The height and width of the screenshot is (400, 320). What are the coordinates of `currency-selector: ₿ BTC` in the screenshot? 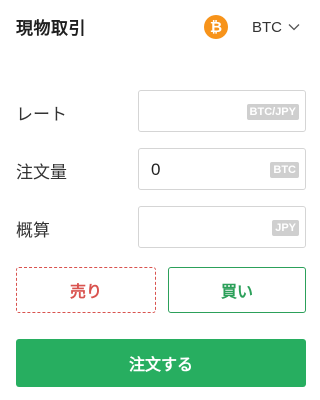 It's located at (252, 27).